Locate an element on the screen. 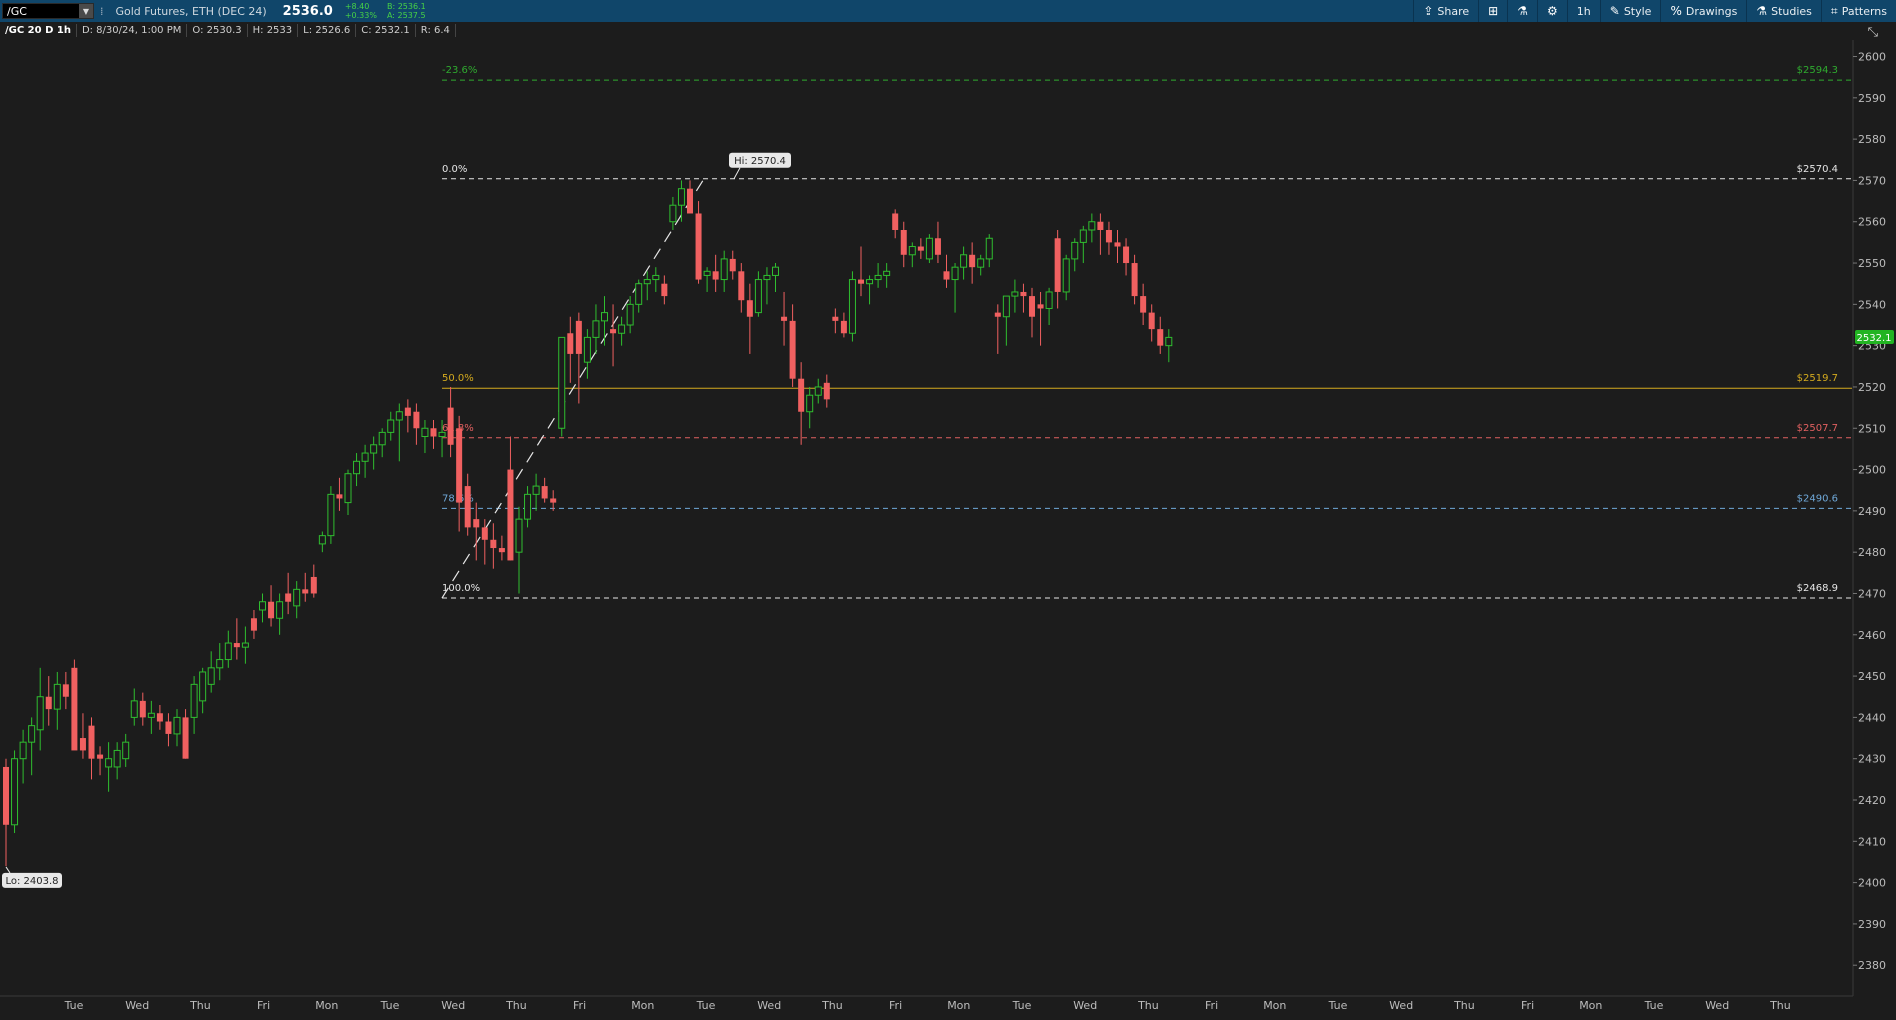 The width and height of the screenshot is (1896, 1020). y-tick-label: 2540 is located at coordinates (1872, 304).